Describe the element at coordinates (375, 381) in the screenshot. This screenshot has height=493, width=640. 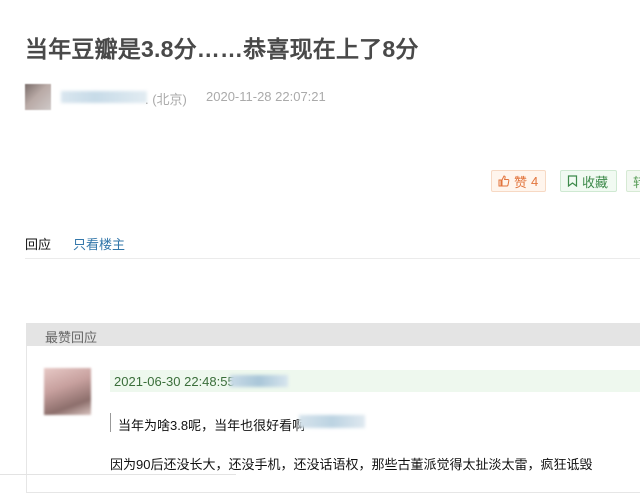
I see `comment-meta: 2021-06-30 22:48:55` at that location.